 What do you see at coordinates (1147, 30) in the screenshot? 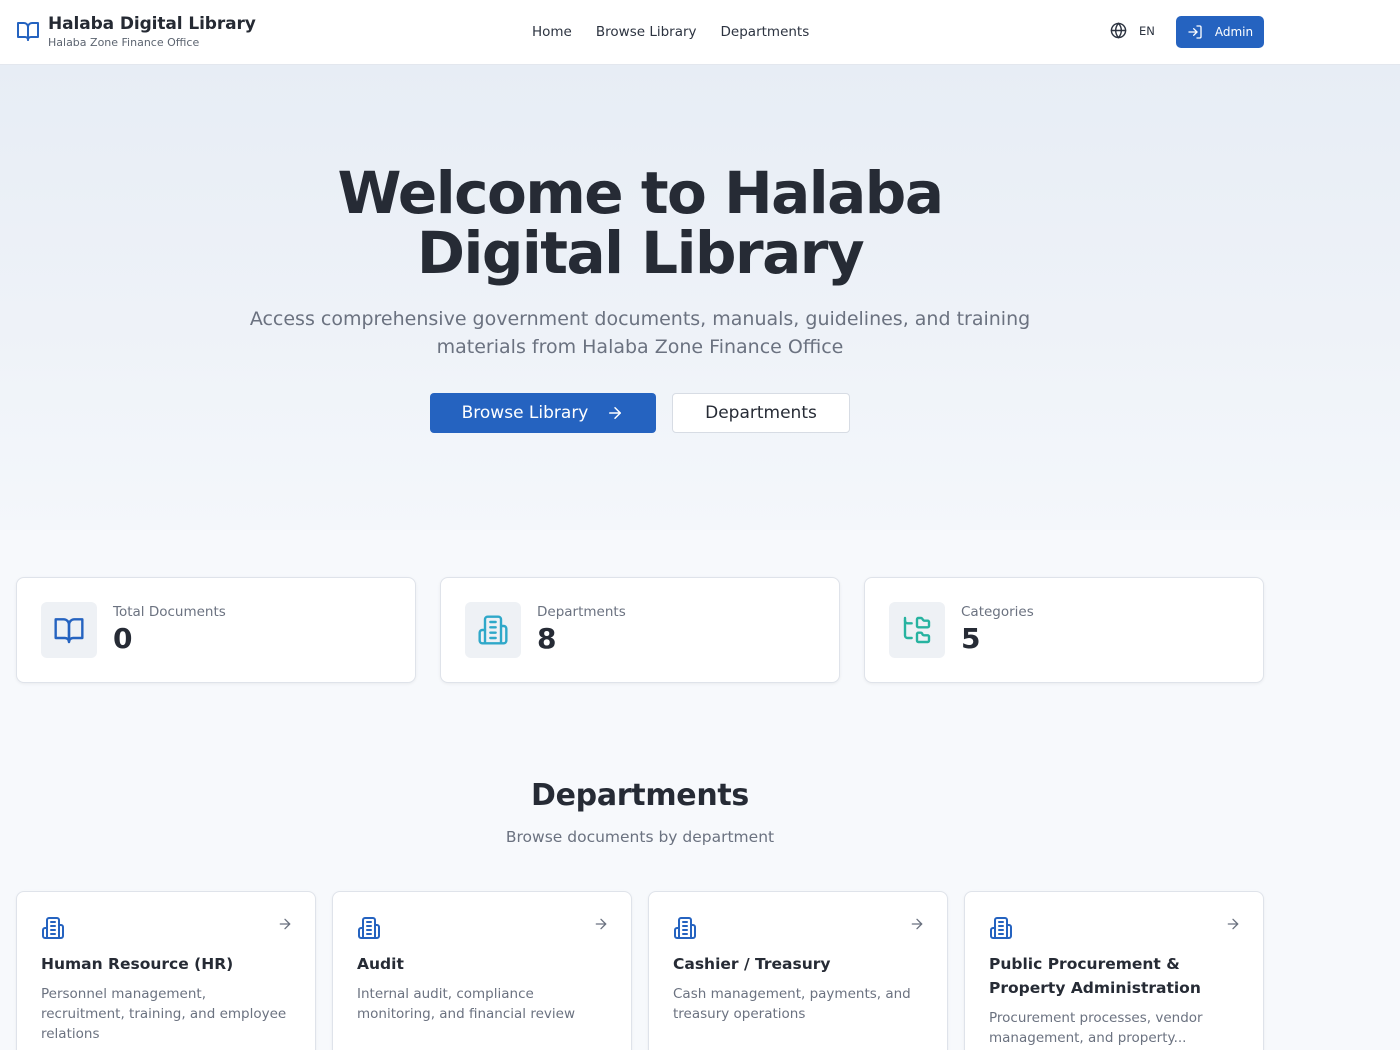
I see `language-label: EN` at bounding box center [1147, 30].